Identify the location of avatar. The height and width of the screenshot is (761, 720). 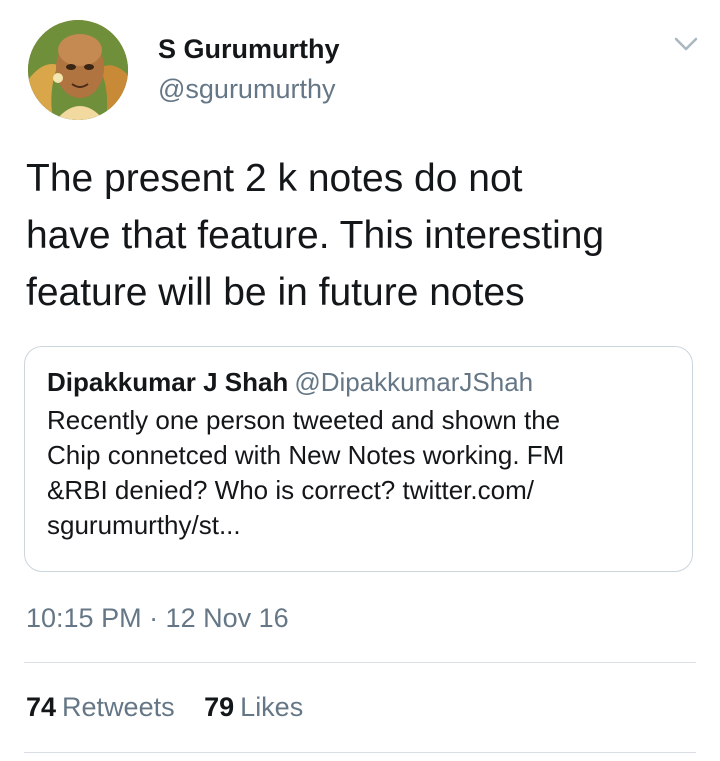
(78, 70).